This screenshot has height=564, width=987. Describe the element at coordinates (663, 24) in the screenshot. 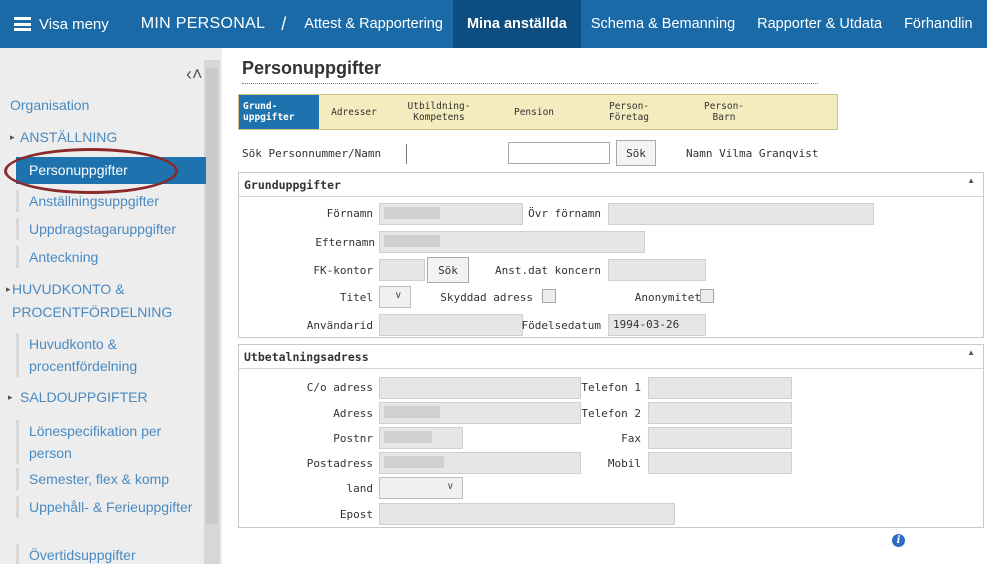

I see `nav-schema-bemanning: Schema & Bemanning` at that location.